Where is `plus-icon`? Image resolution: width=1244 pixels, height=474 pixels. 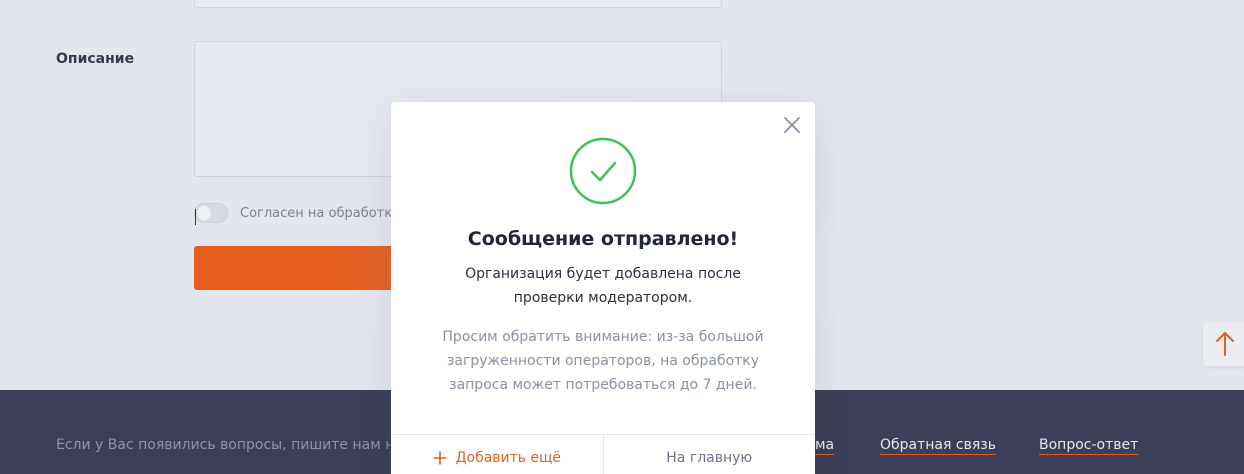 plus-icon is located at coordinates (439, 458).